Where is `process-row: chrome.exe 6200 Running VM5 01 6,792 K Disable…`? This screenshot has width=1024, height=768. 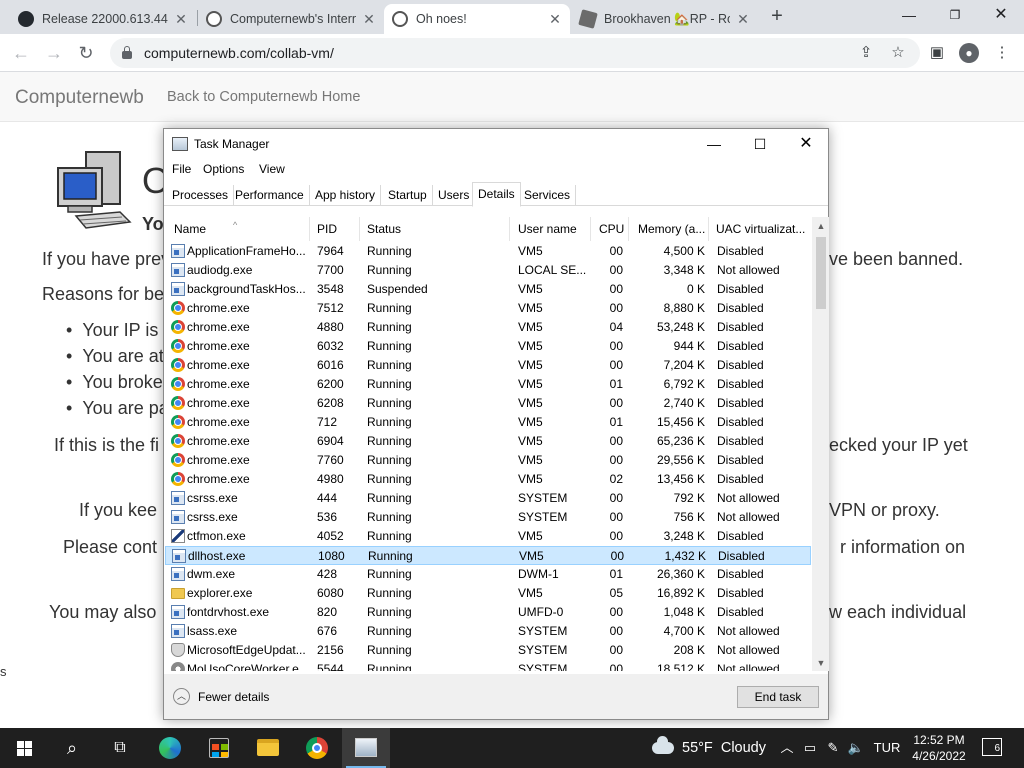 process-row: chrome.exe 6200 Running VM5 01 6,792 K Disable… is located at coordinates (488, 384).